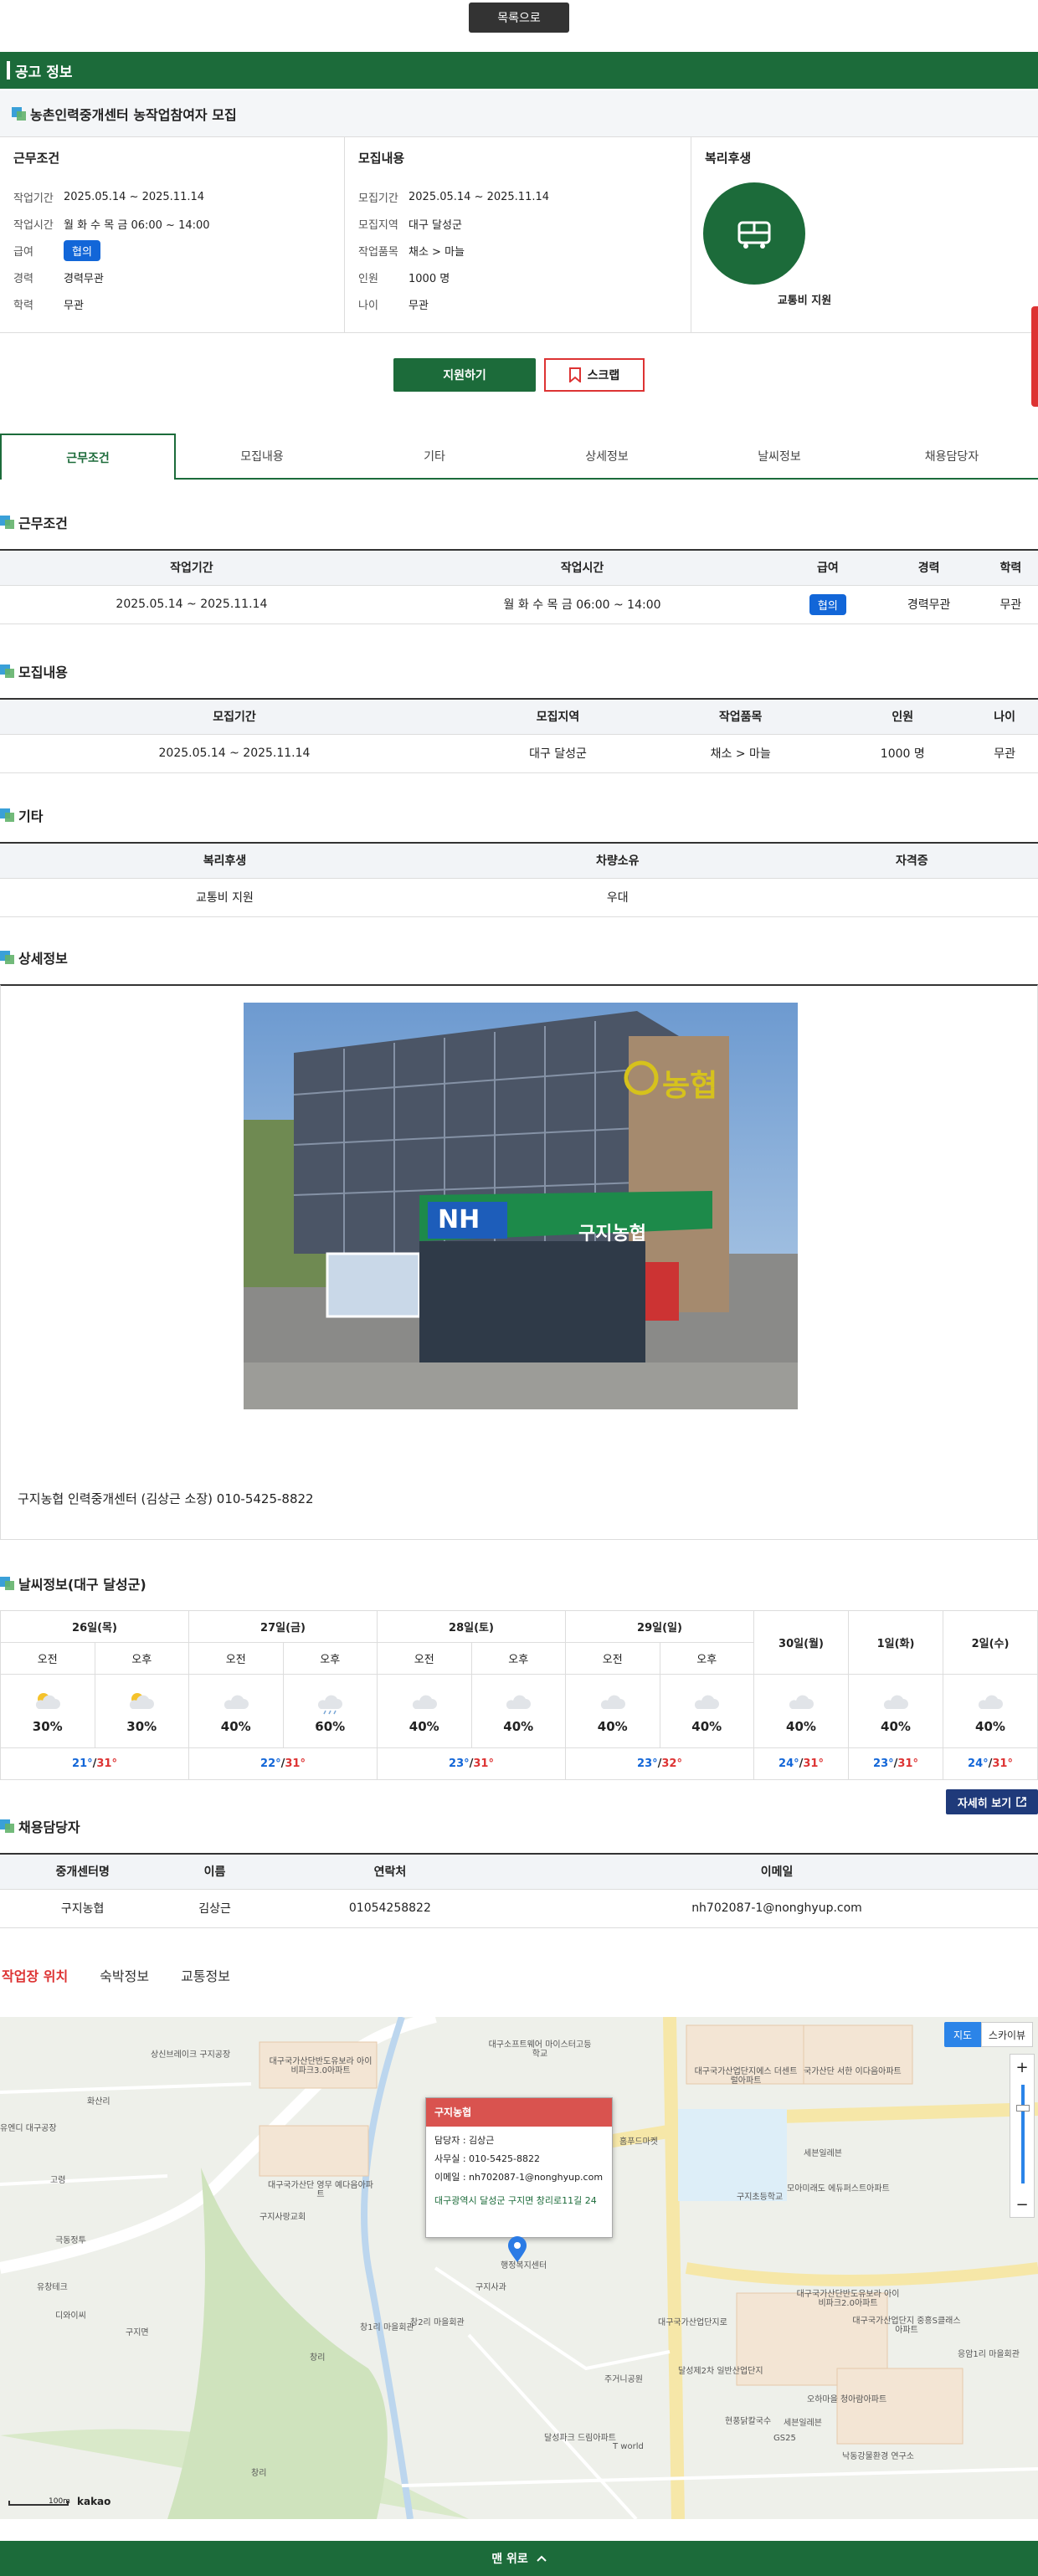 This screenshot has height=2576, width=1038. Describe the element at coordinates (464, 375) in the screenshot. I see `apply-button: 지원하기` at that location.